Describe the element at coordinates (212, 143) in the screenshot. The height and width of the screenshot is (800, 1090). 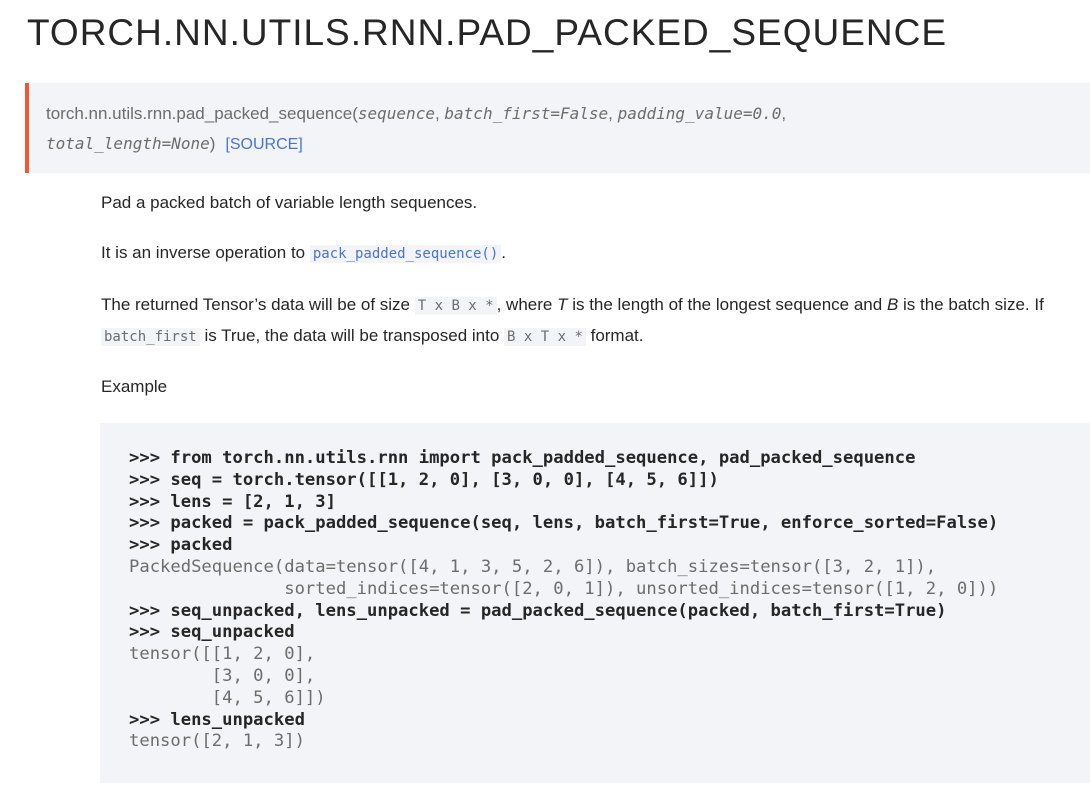
I see `signature-close-paren: )` at that location.